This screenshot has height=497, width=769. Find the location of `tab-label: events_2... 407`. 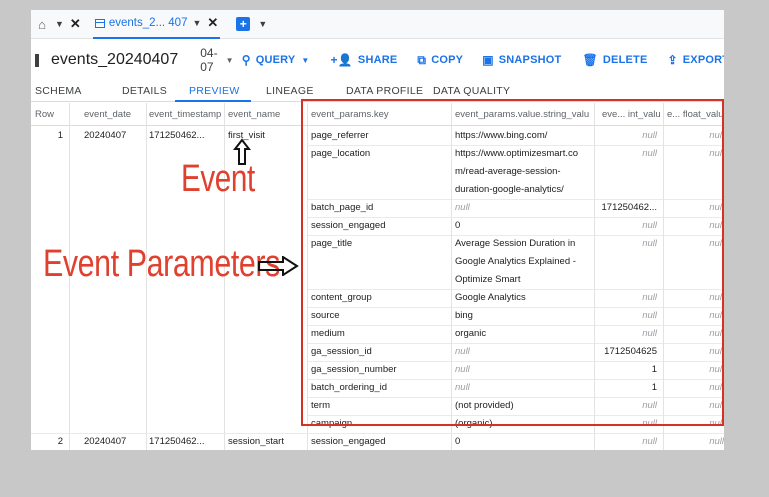

tab-label: events_2... 407 is located at coordinates (148, 23).